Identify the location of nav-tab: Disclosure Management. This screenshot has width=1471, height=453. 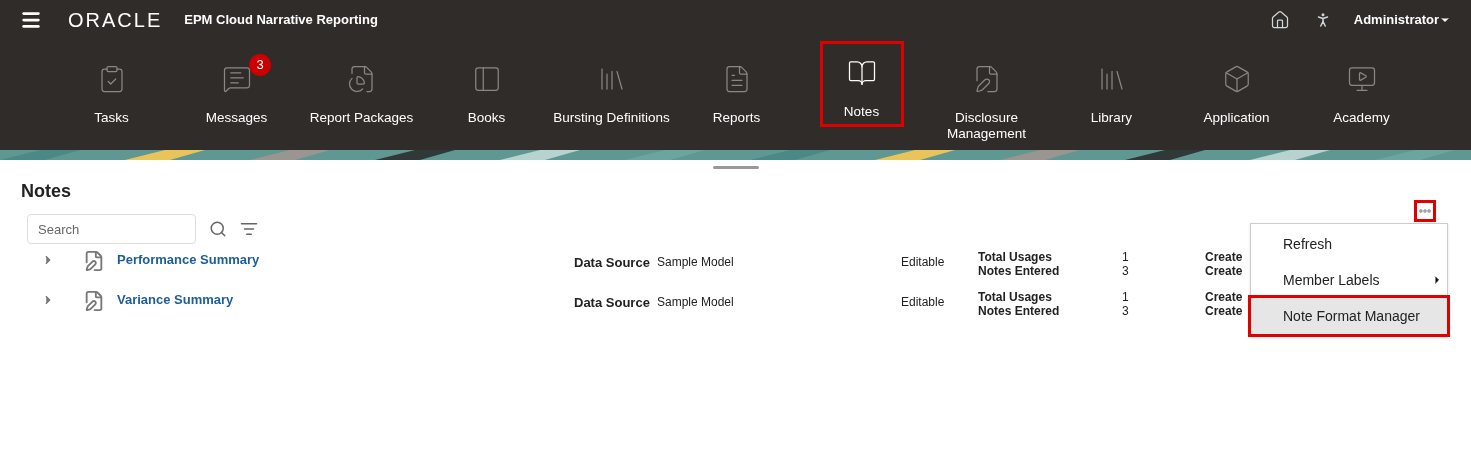
(986, 100).